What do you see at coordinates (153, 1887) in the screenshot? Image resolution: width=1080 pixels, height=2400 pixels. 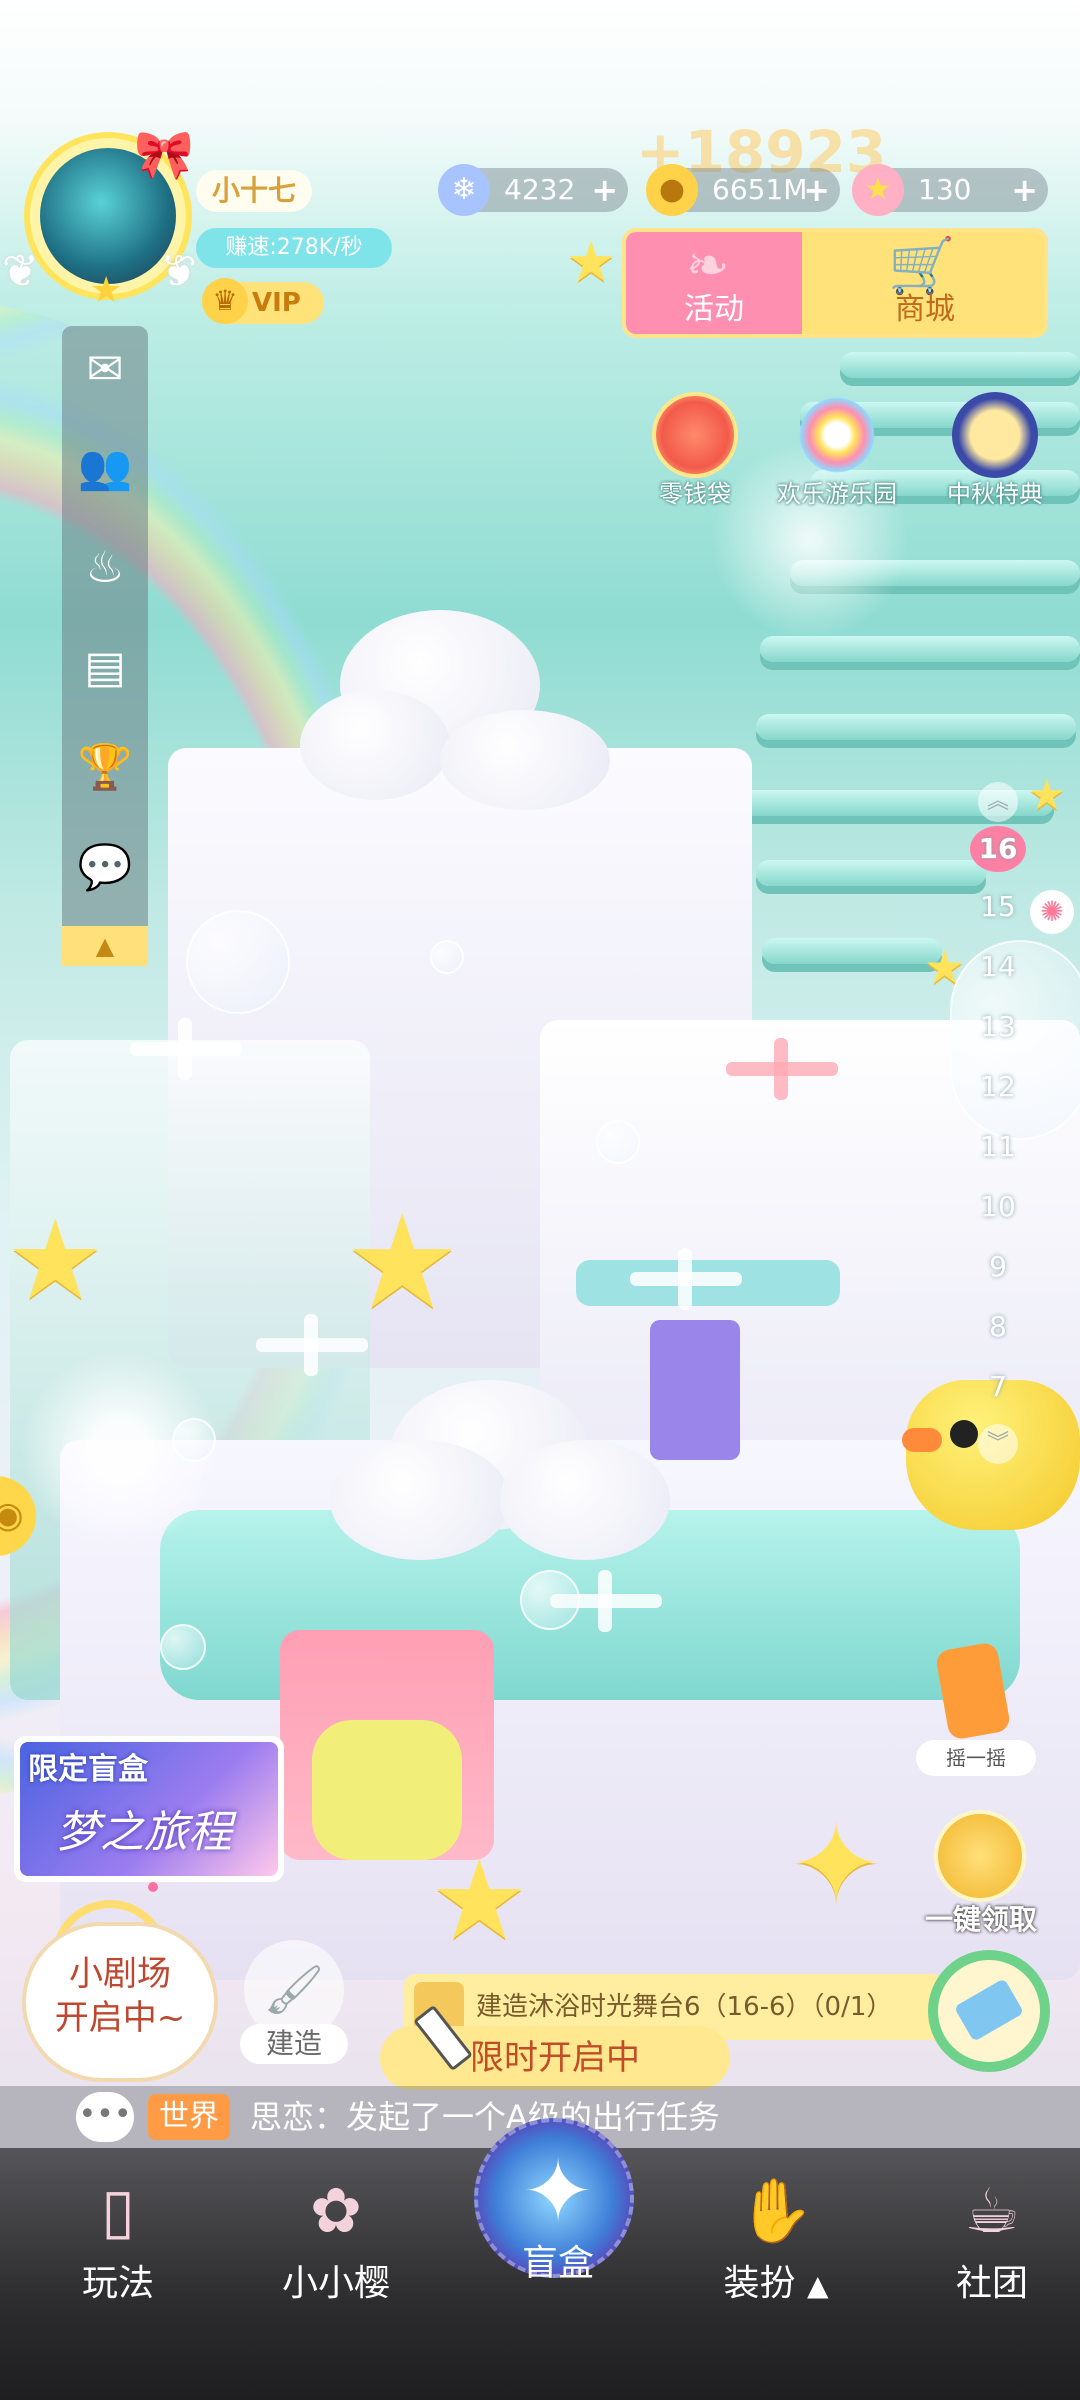 I see `page-dot` at bounding box center [153, 1887].